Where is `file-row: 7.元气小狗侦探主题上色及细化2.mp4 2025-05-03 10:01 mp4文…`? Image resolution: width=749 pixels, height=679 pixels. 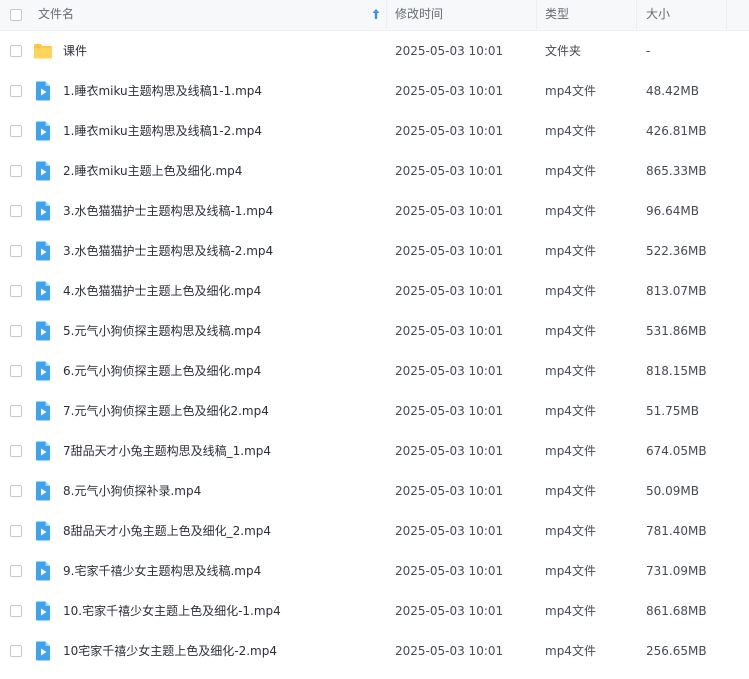 file-row: 7.元气小狗侦探主题上色及细化2.mp4 2025-05-03 10:01 mp4文… is located at coordinates (374, 411).